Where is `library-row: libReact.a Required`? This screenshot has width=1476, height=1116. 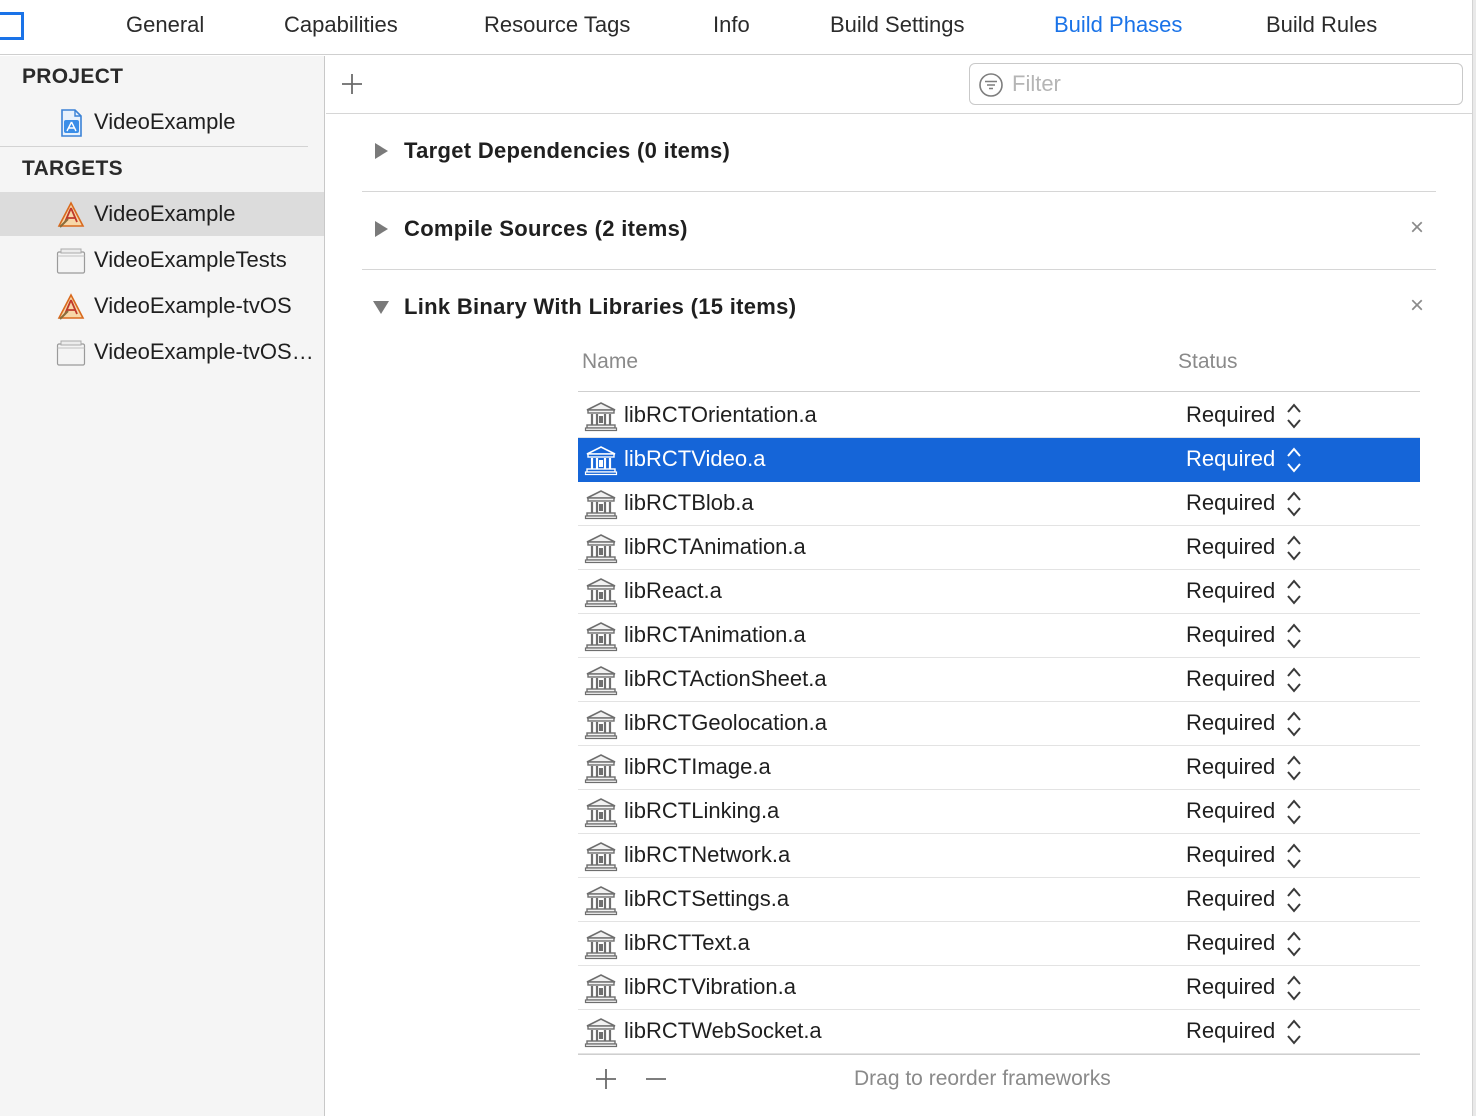
library-row: libReact.a Required is located at coordinates (999, 592).